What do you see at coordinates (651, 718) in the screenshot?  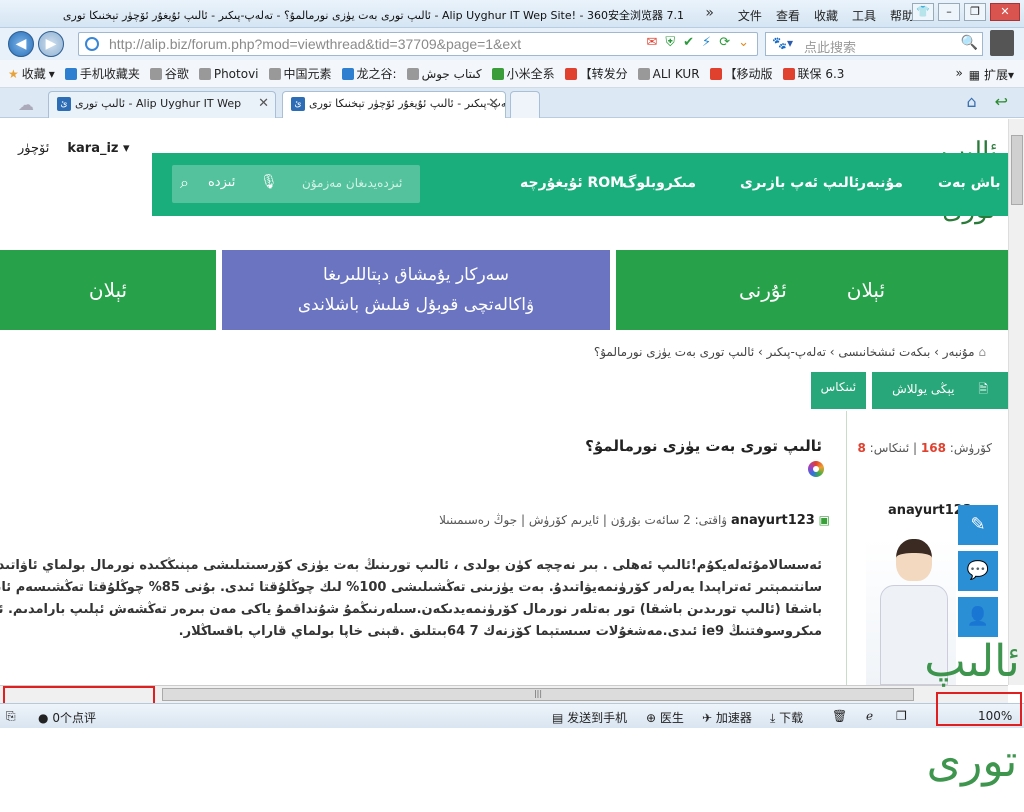 I see `doctor-icon: ⊕` at bounding box center [651, 718].